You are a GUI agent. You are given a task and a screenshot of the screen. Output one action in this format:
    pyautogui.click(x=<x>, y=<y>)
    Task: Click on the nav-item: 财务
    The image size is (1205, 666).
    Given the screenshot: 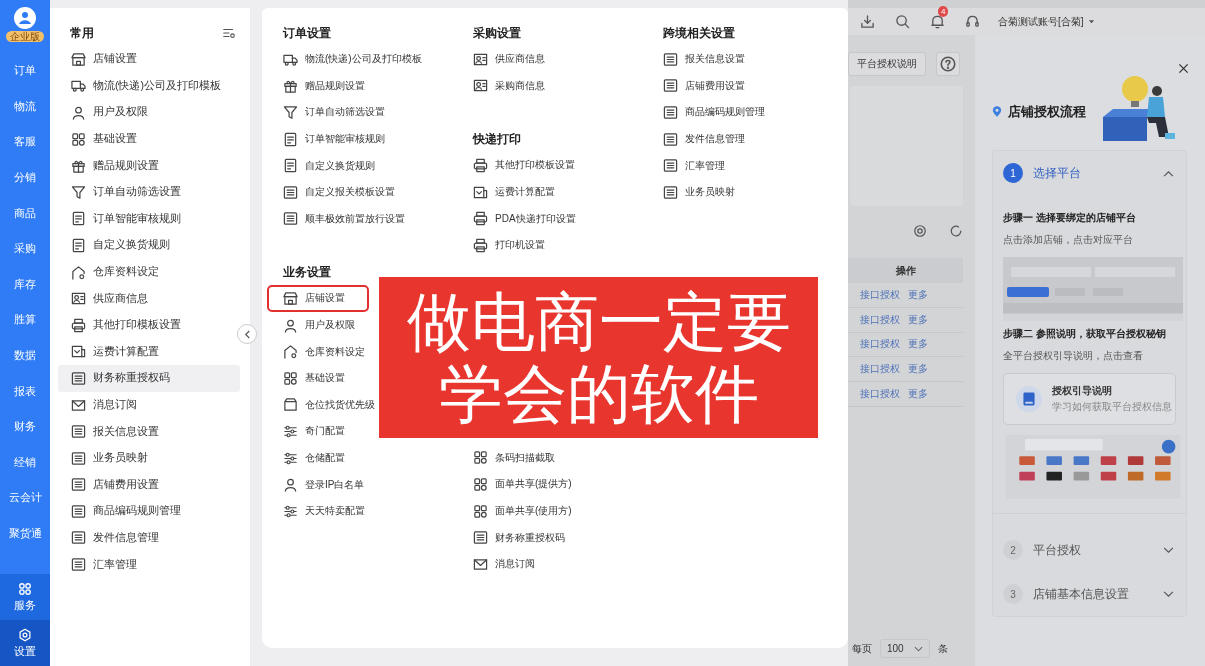 What is the action you would take?
    pyautogui.click(x=25, y=426)
    